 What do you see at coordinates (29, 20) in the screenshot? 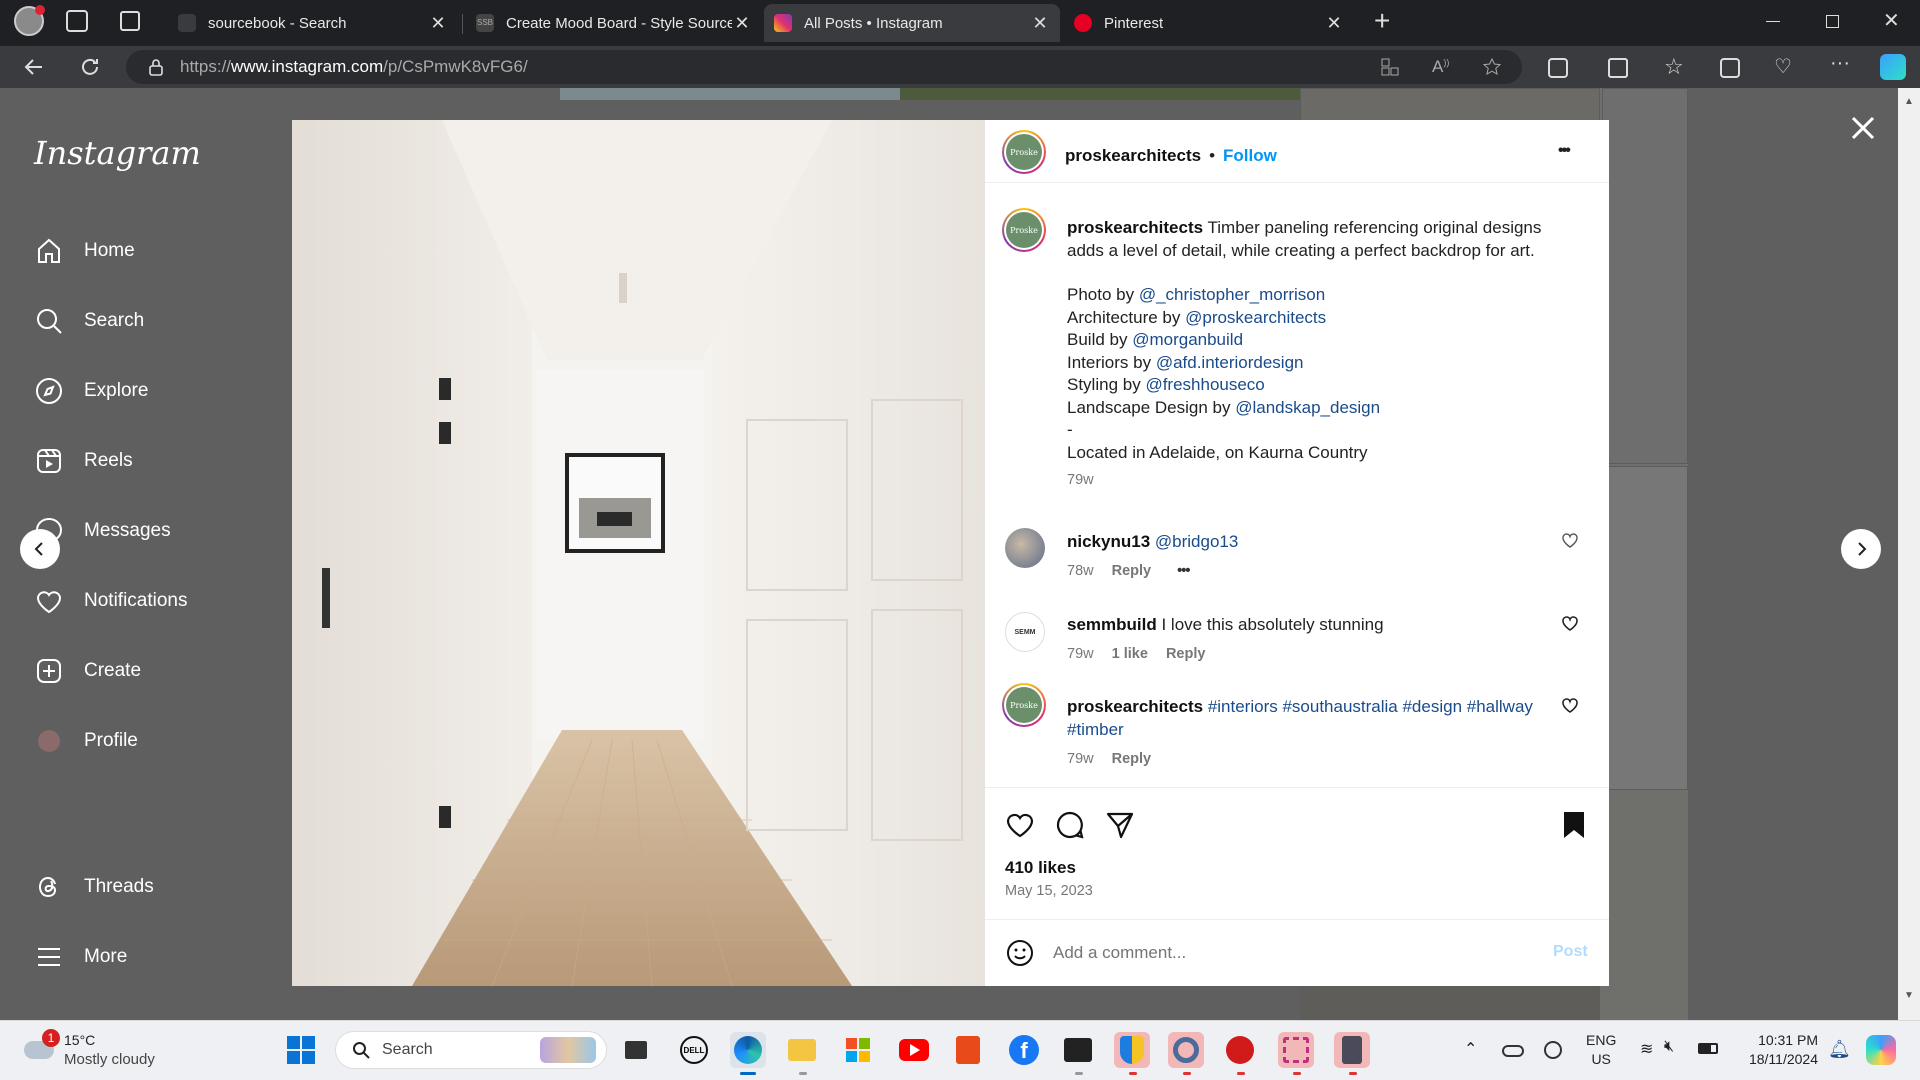
I see `profile-avatar` at bounding box center [29, 20].